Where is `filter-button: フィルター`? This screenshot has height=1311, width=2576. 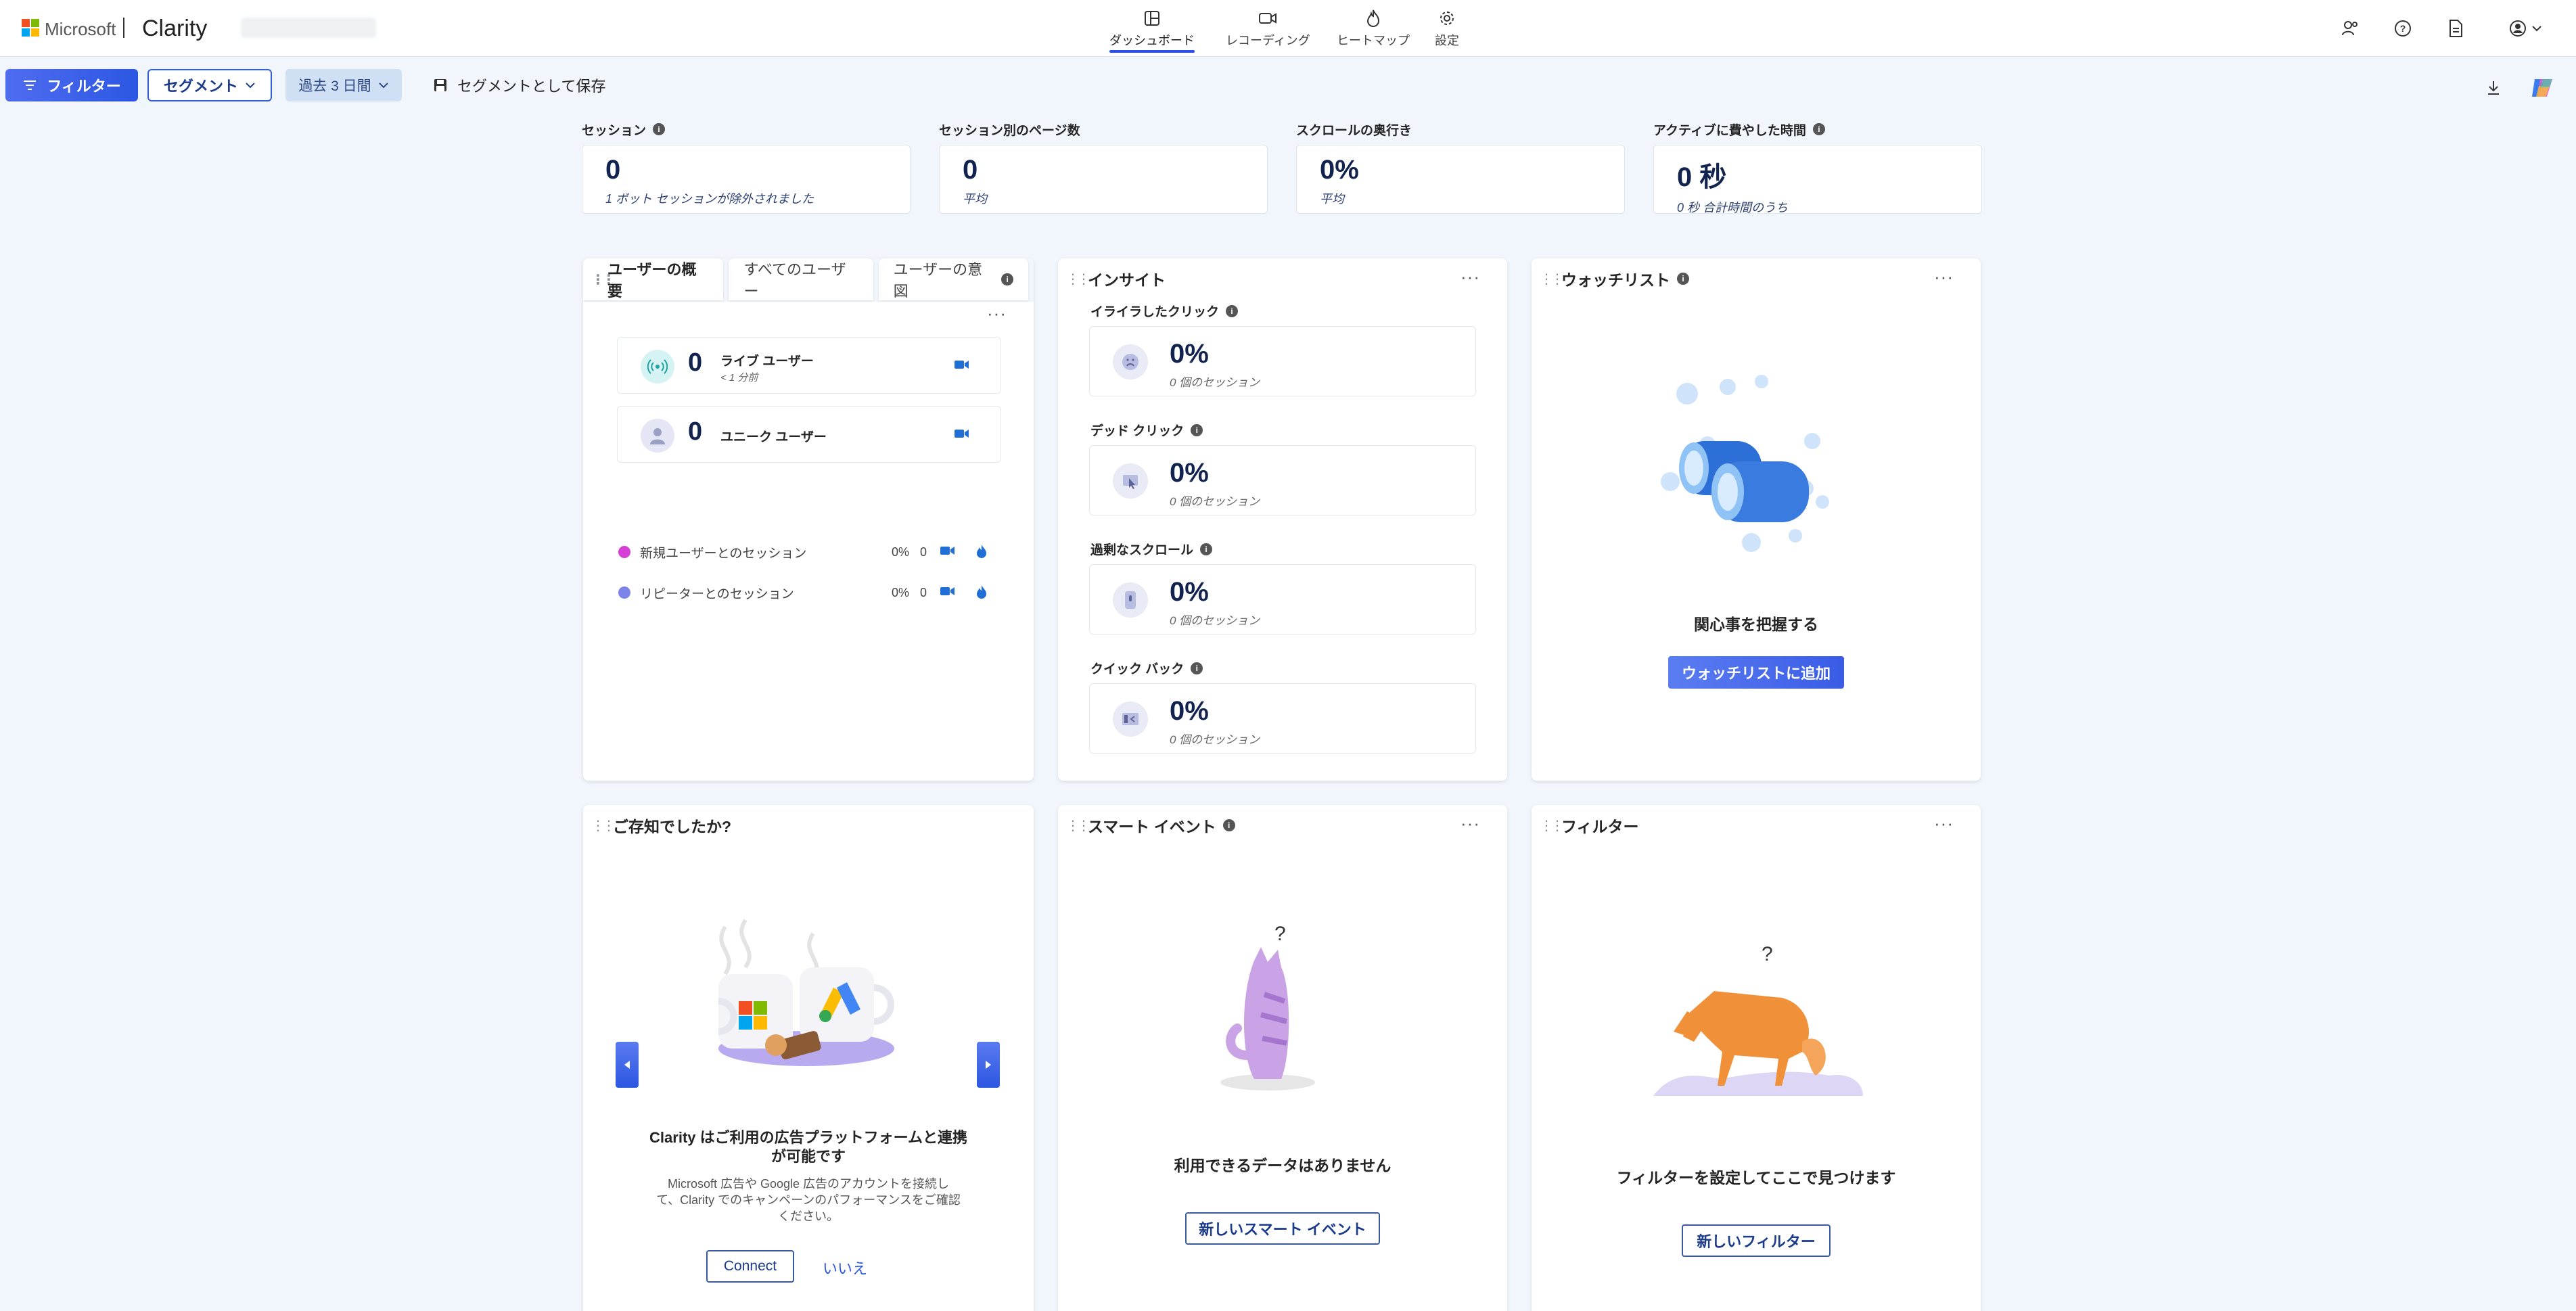 filter-button: フィルター is located at coordinates (71, 85).